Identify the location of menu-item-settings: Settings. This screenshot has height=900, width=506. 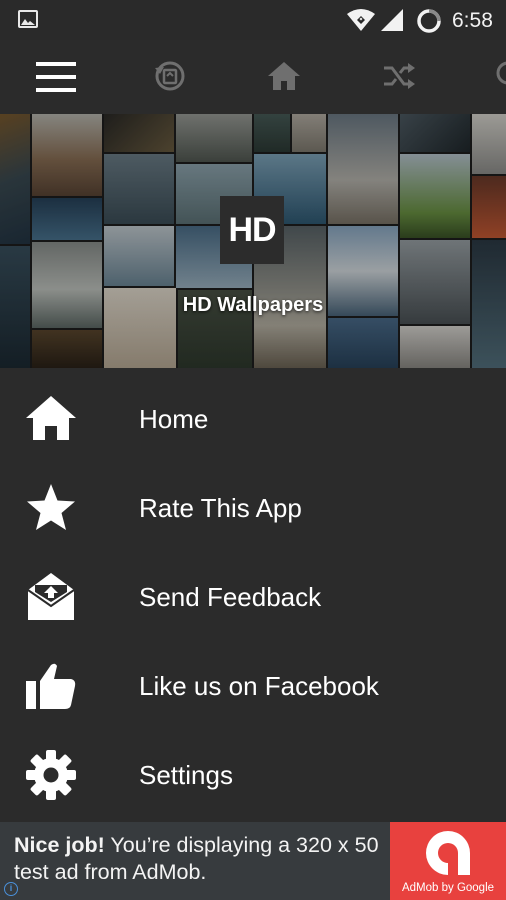
(253, 774).